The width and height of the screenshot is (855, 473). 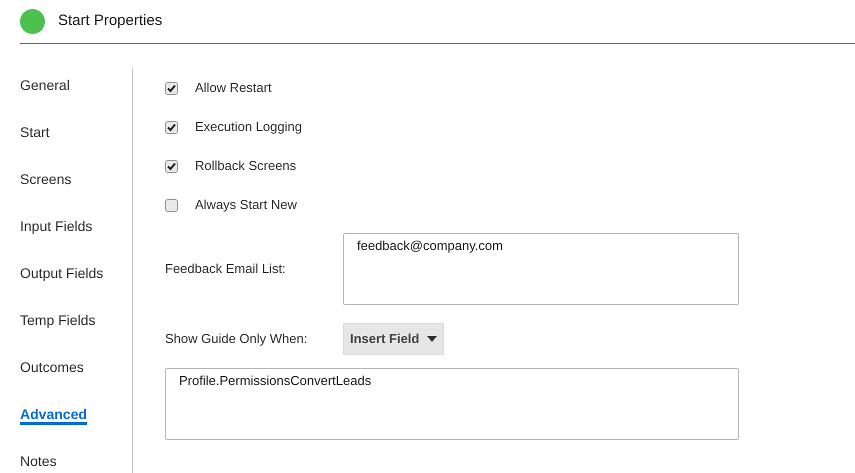 What do you see at coordinates (452, 404) in the screenshot?
I see `input-field: Profile.PermissionsConvertLeads` at bounding box center [452, 404].